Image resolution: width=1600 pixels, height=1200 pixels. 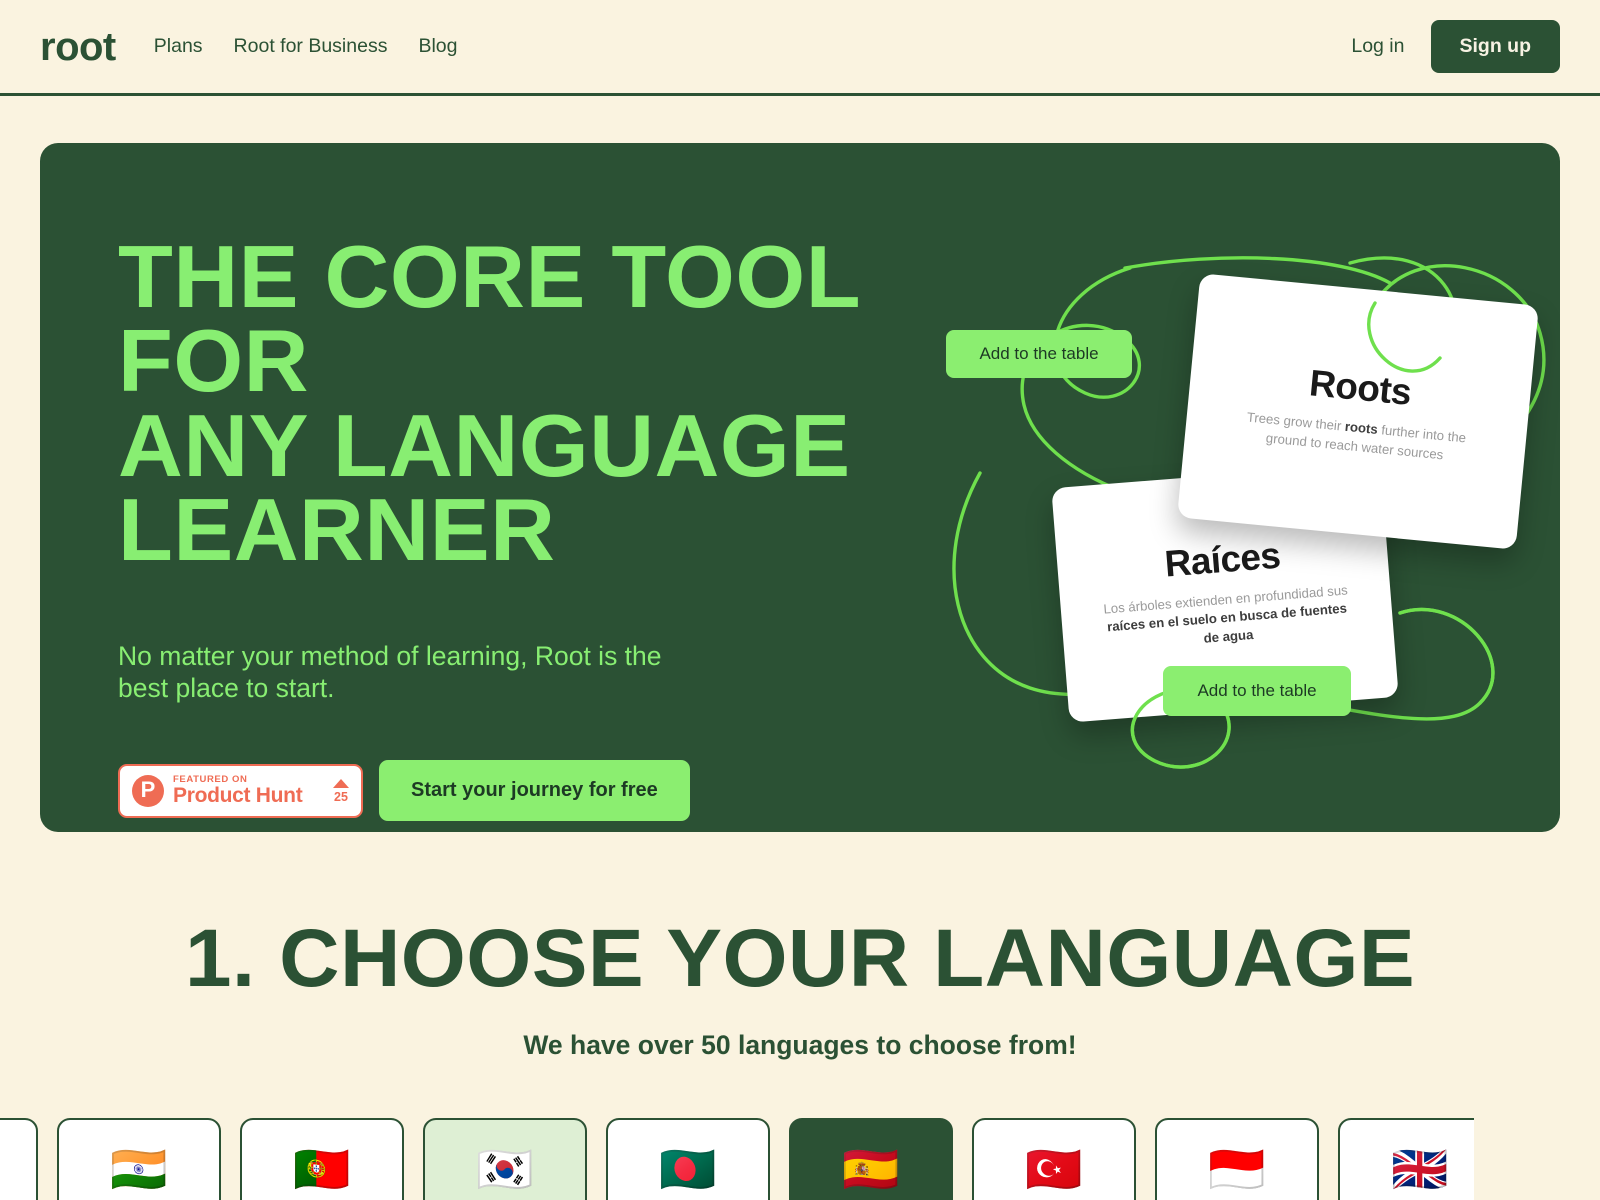 I want to click on nav-item-blog: Blog, so click(x=437, y=46).